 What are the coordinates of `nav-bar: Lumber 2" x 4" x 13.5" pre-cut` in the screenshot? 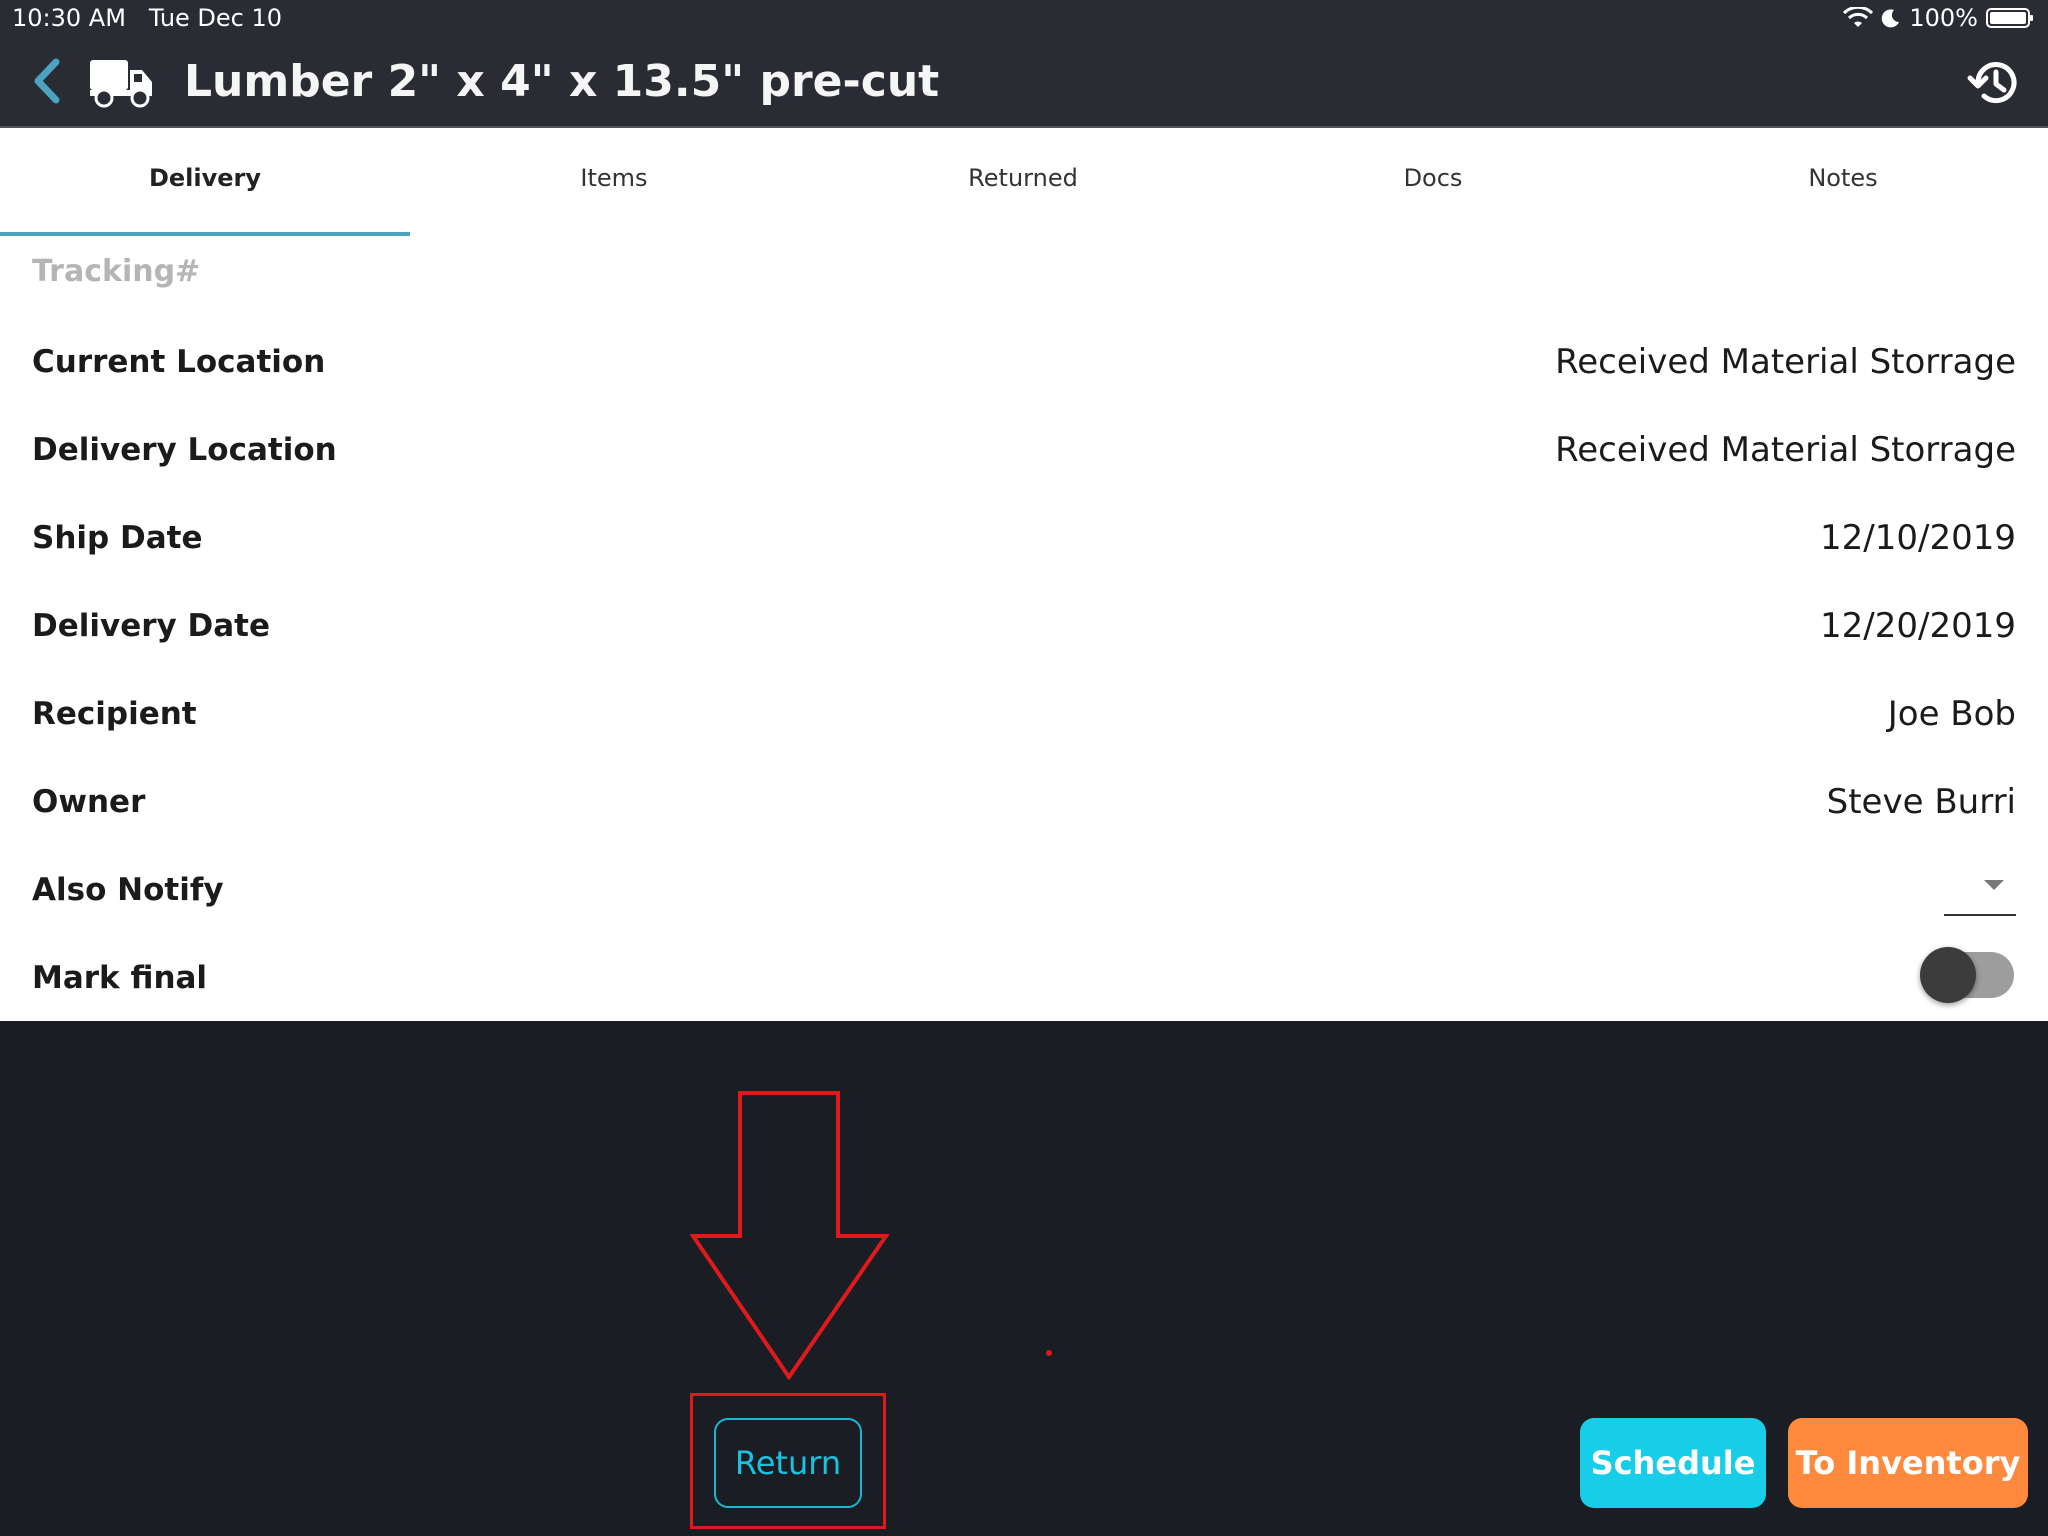 It's located at (1024, 83).